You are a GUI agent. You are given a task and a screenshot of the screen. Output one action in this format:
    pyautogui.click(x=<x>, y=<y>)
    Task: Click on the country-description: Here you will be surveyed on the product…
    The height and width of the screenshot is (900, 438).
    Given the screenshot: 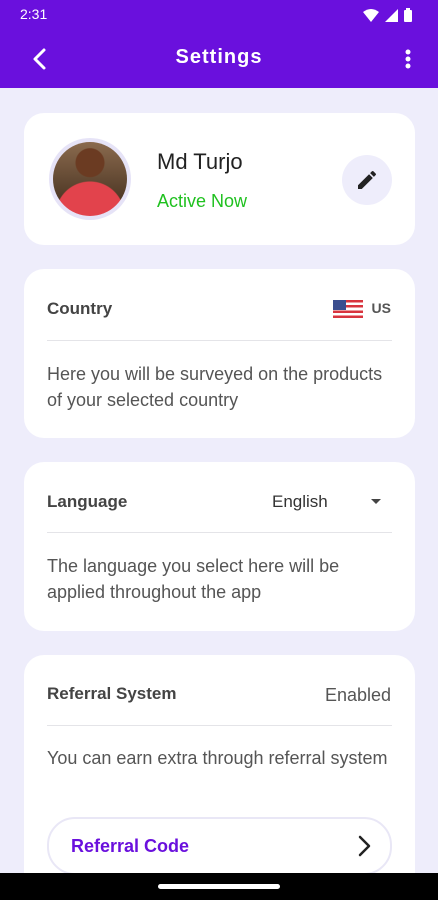 What is the action you would take?
    pyautogui.click(x=215, y=387)
    